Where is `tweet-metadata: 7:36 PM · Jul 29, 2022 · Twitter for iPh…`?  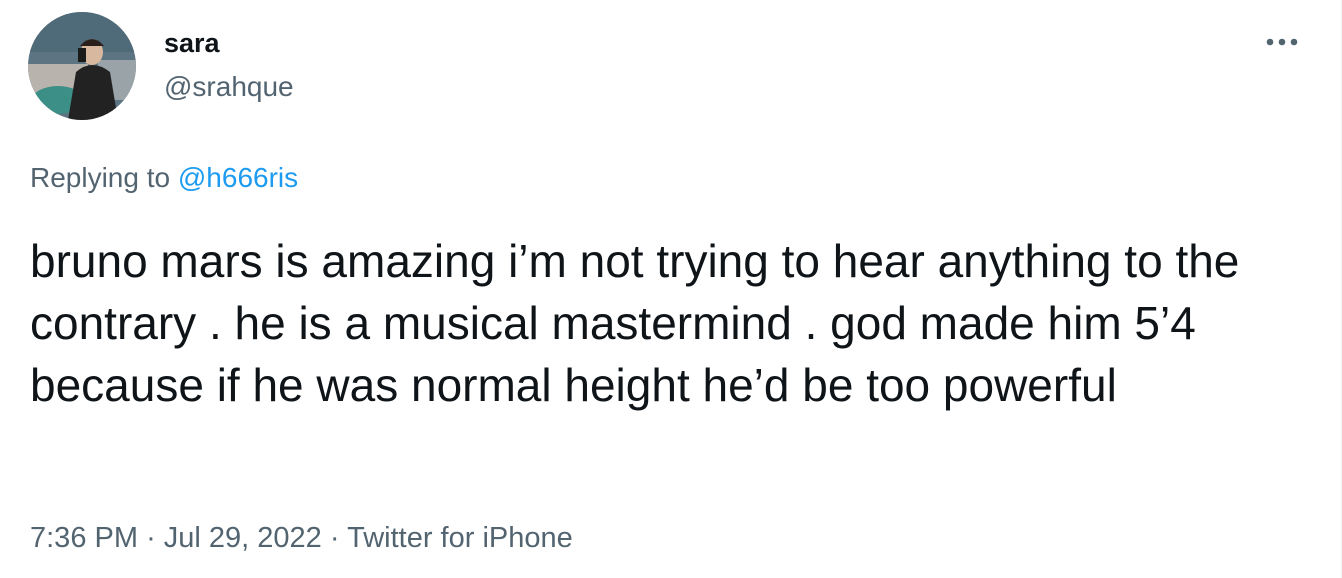 tweet-metadata: 7:36 PM · Jul 29, 2022 · Twitter for iPh… is located at coordinates (301, 538).